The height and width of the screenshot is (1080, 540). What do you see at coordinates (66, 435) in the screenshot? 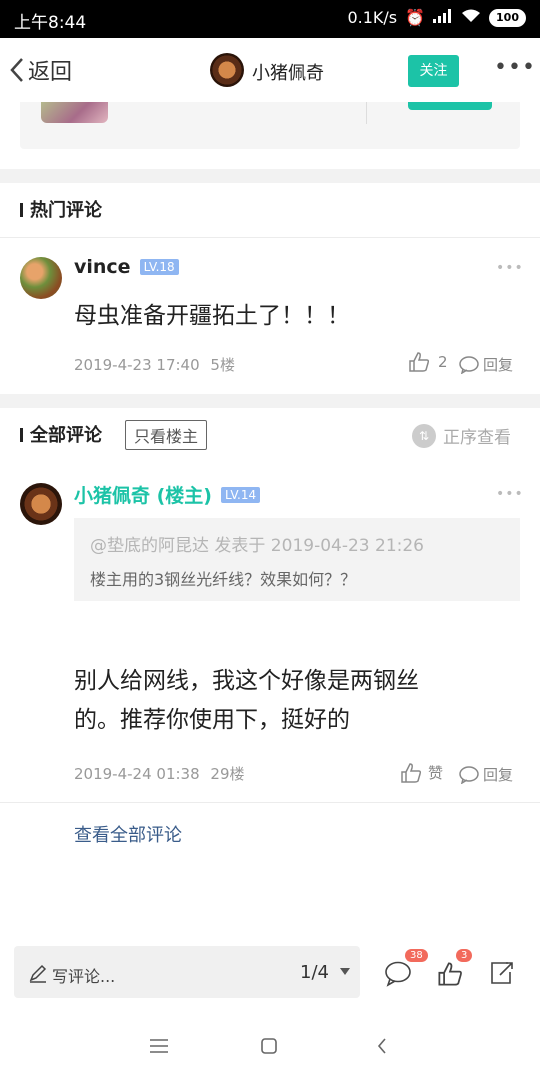
I see `all-comments-title: 全部评论` at bounding box center [66, 435].